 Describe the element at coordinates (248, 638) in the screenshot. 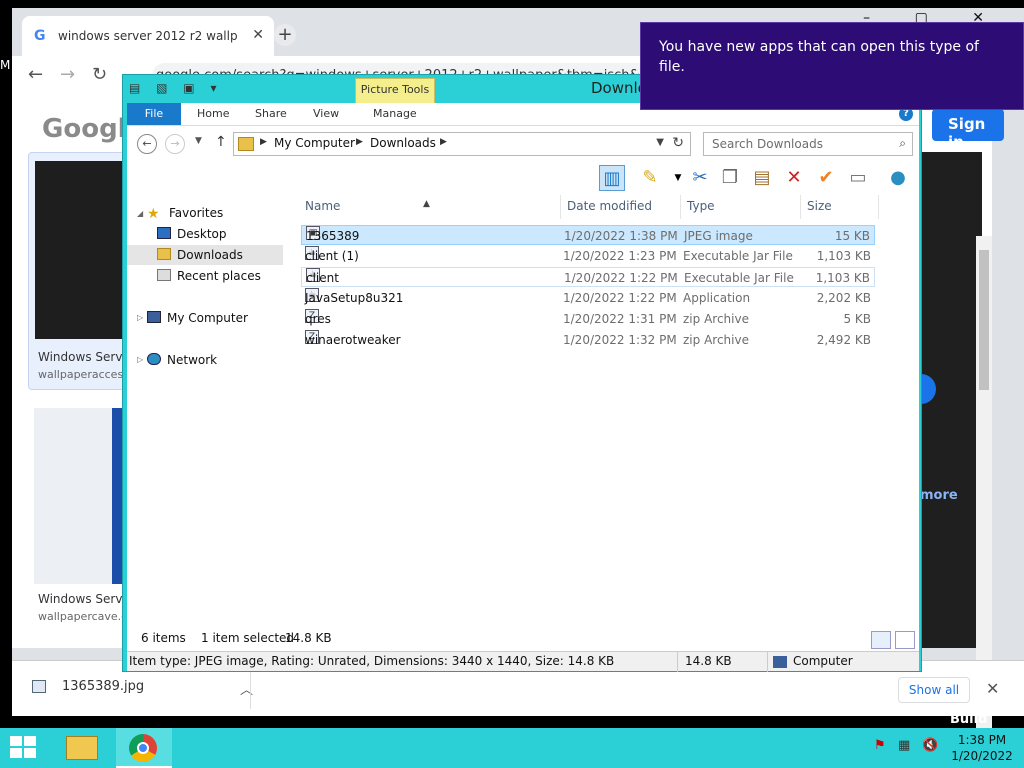

I see `selected-count: 1 item selected` at that location.